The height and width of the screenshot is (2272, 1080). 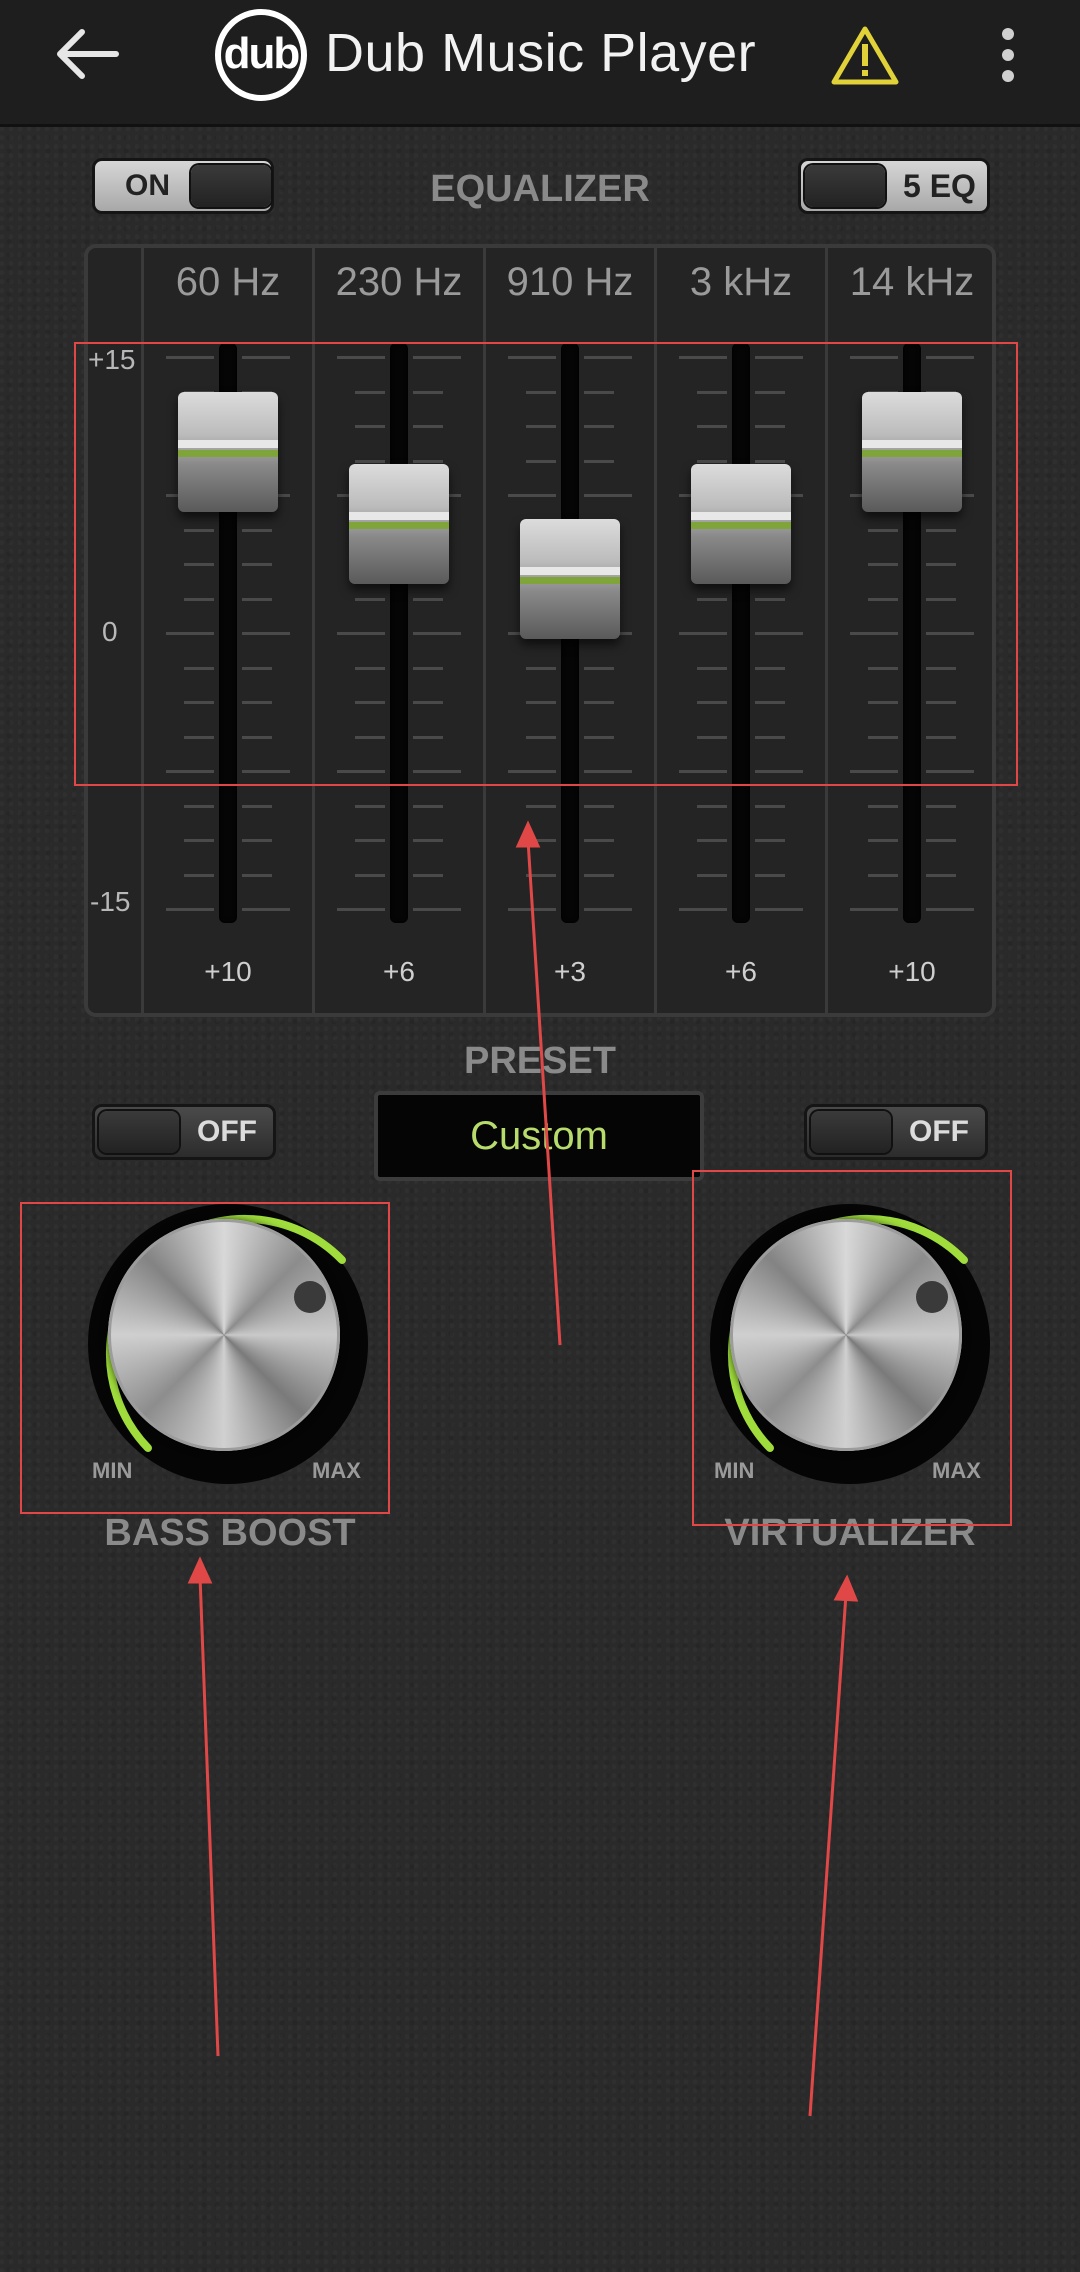 I want to click on virtualizer-toggle-label: OFF, so click(x=939, y=1131).